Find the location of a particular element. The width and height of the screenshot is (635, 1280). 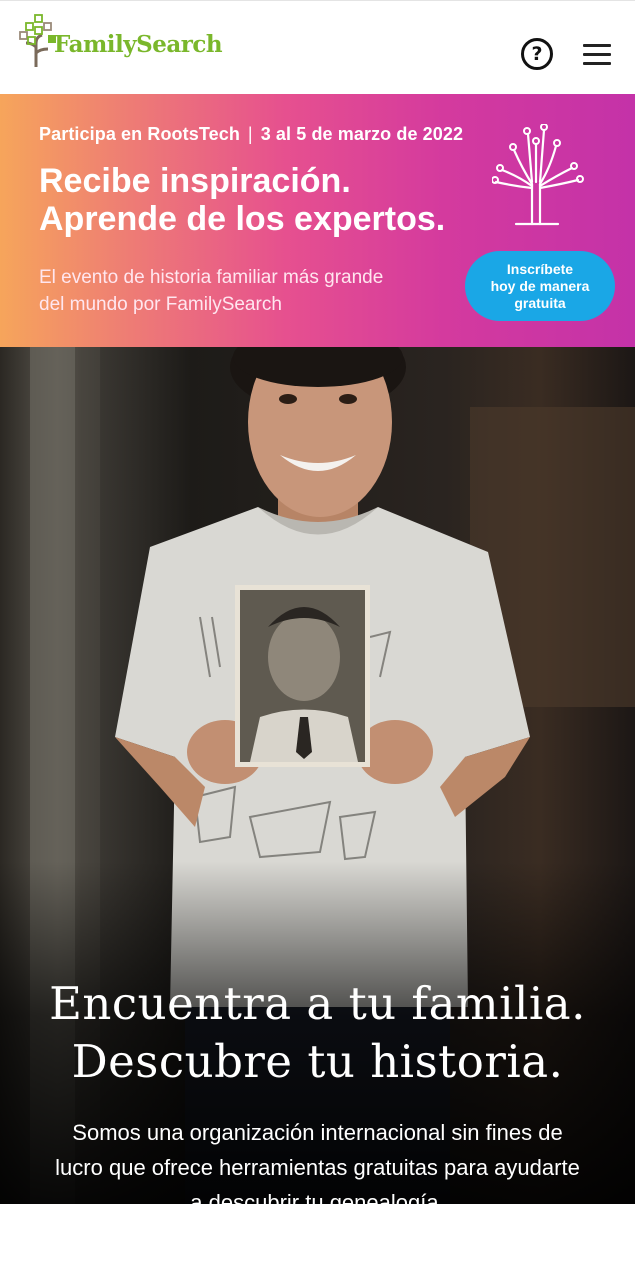

banner-title-line: Recibe inspiración. is located at coordinates (195, 181).